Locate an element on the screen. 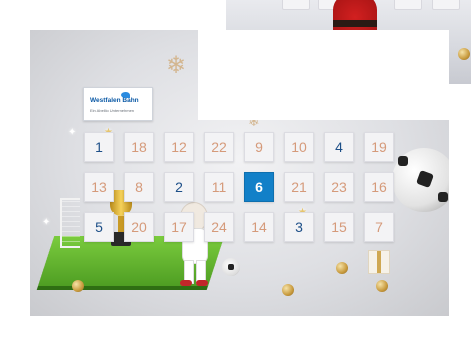  calendar-door: 14 is located at coordinates (259, 227).